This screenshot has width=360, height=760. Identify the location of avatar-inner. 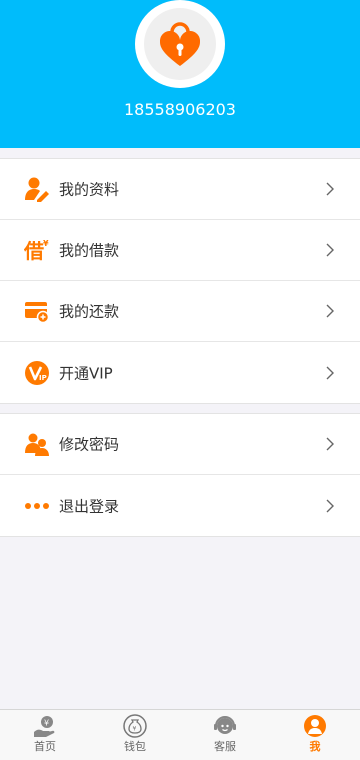
(180, 44).